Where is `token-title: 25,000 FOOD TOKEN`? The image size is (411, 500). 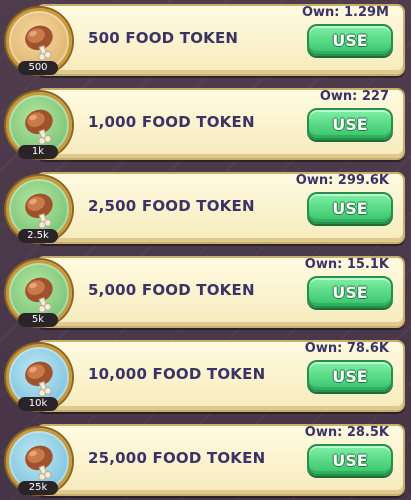 token-title: 25,000 FOOD TOKEN is located at coordinates (177, 458).